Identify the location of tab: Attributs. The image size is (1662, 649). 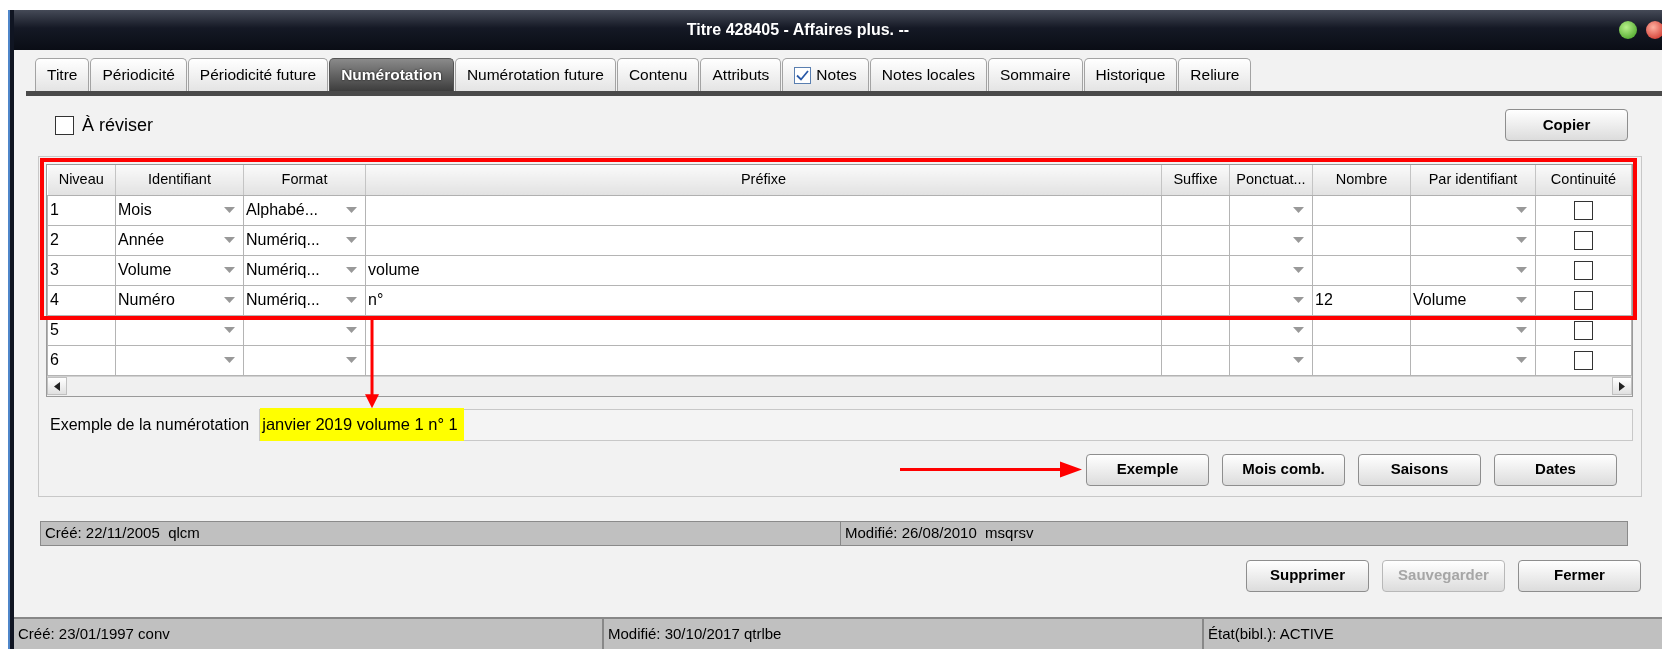
(741, 74).